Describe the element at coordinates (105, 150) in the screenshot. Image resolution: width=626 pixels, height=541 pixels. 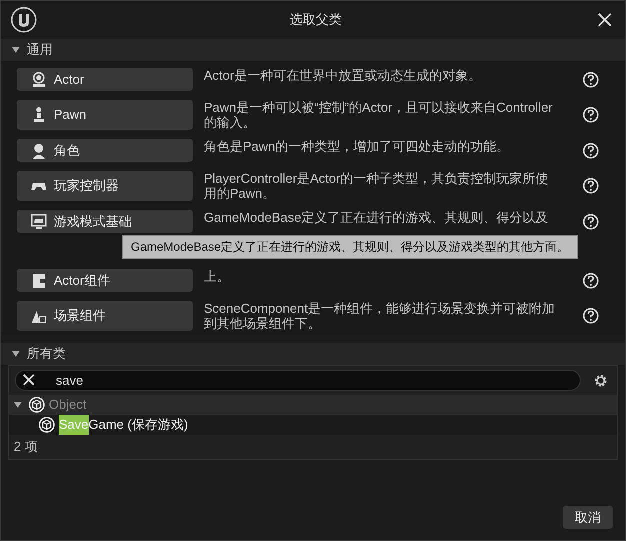
I see `class-button: 角色` at that location.